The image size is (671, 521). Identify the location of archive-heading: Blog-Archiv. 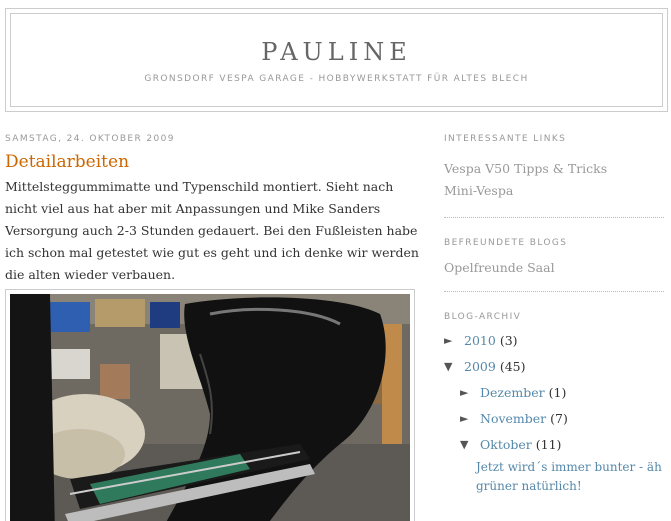
(483, 317).